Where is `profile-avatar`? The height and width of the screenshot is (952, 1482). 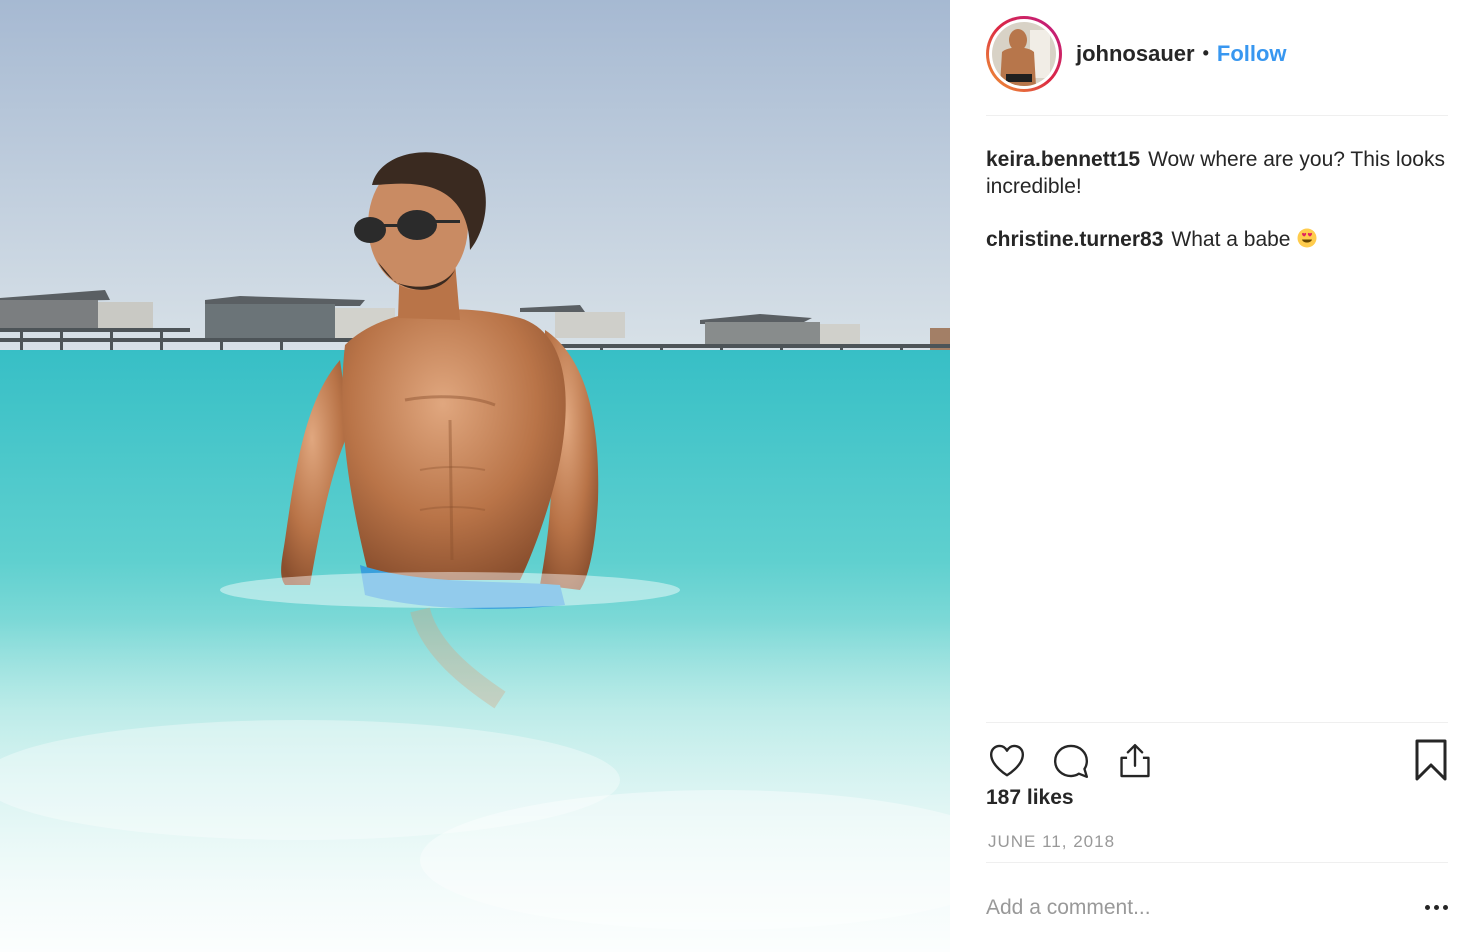
profile-avatar is located at coordinates (1024, 53).